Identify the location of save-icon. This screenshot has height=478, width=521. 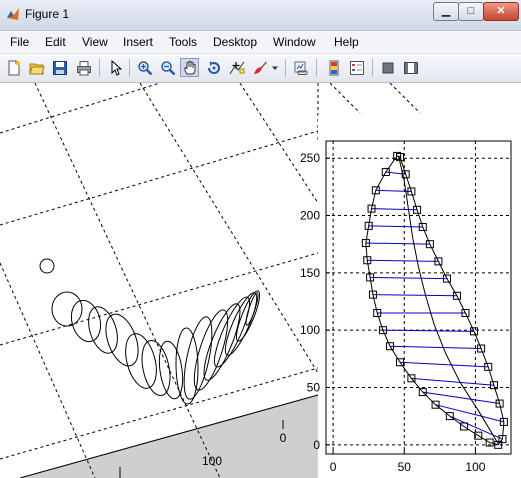
(59, 67).